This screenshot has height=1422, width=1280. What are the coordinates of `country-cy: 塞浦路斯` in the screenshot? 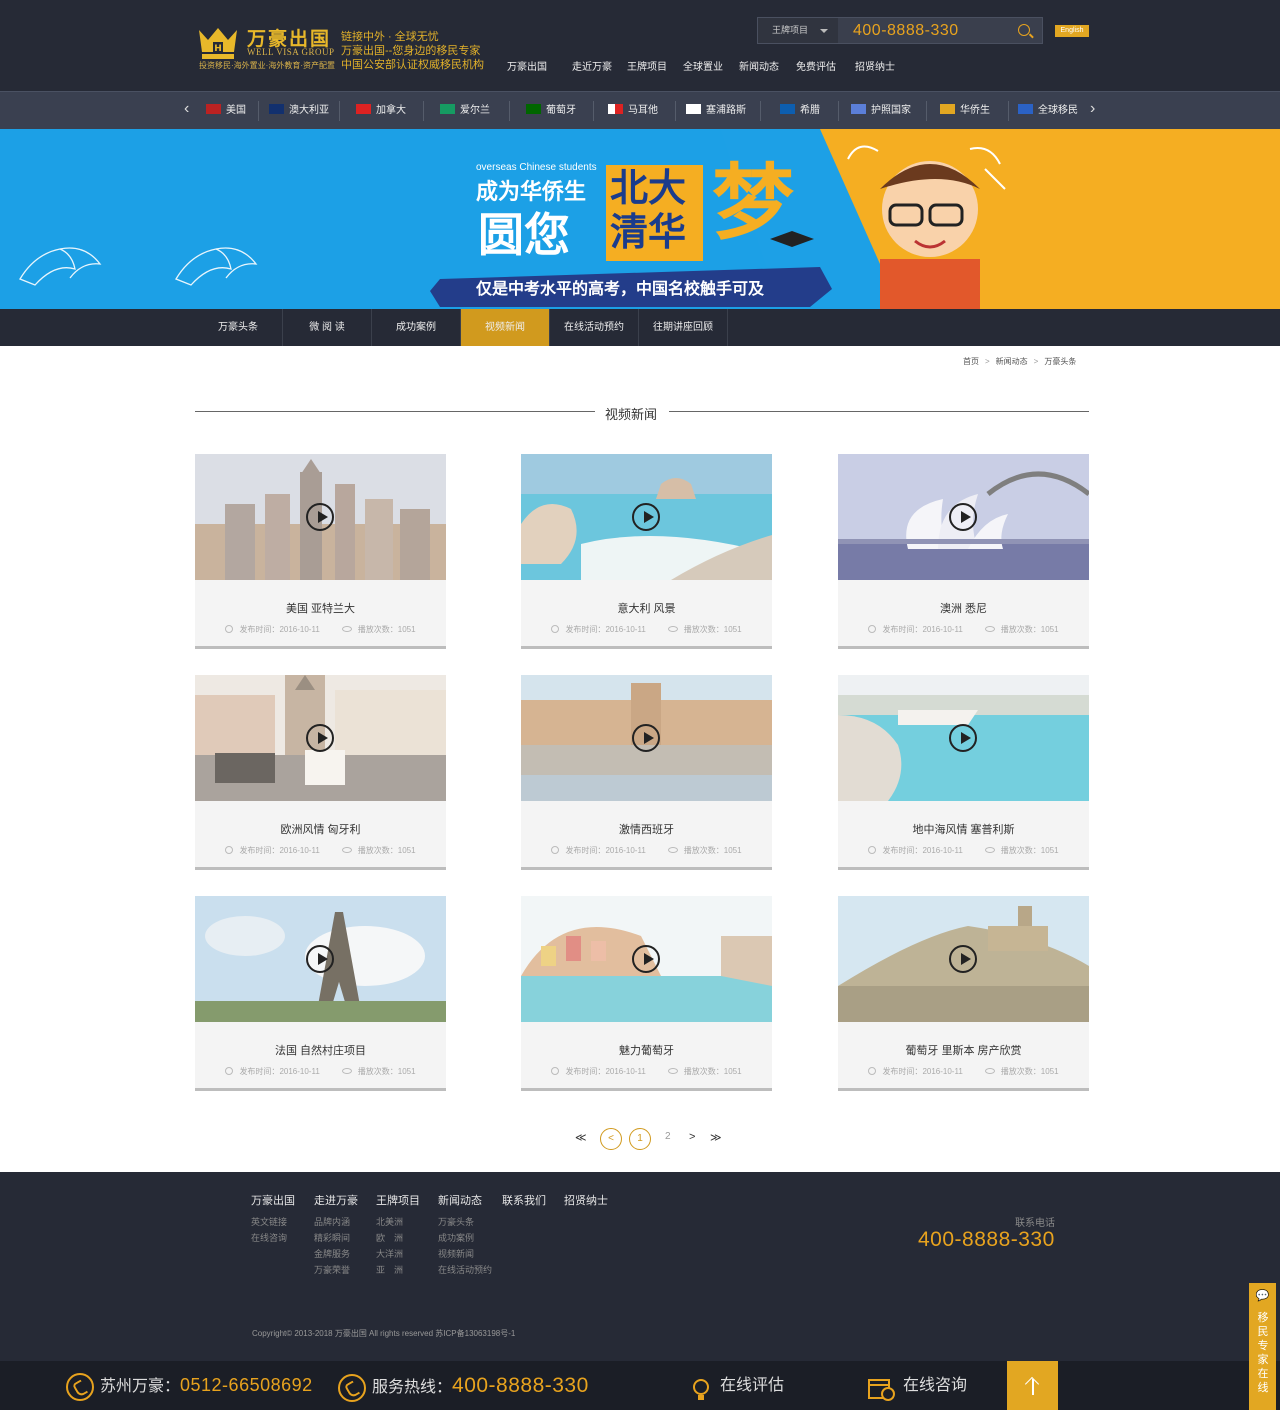 It's located at (716, 110).